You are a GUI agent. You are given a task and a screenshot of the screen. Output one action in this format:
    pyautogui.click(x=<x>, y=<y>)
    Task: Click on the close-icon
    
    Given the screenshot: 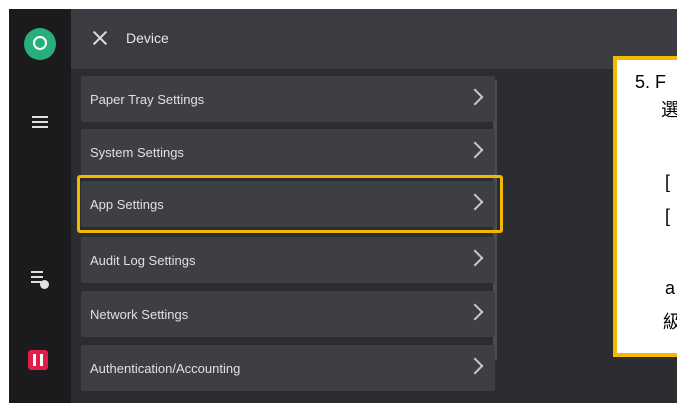 What is the action you would take?
    pyautogui.click(x=100, y=38)
    